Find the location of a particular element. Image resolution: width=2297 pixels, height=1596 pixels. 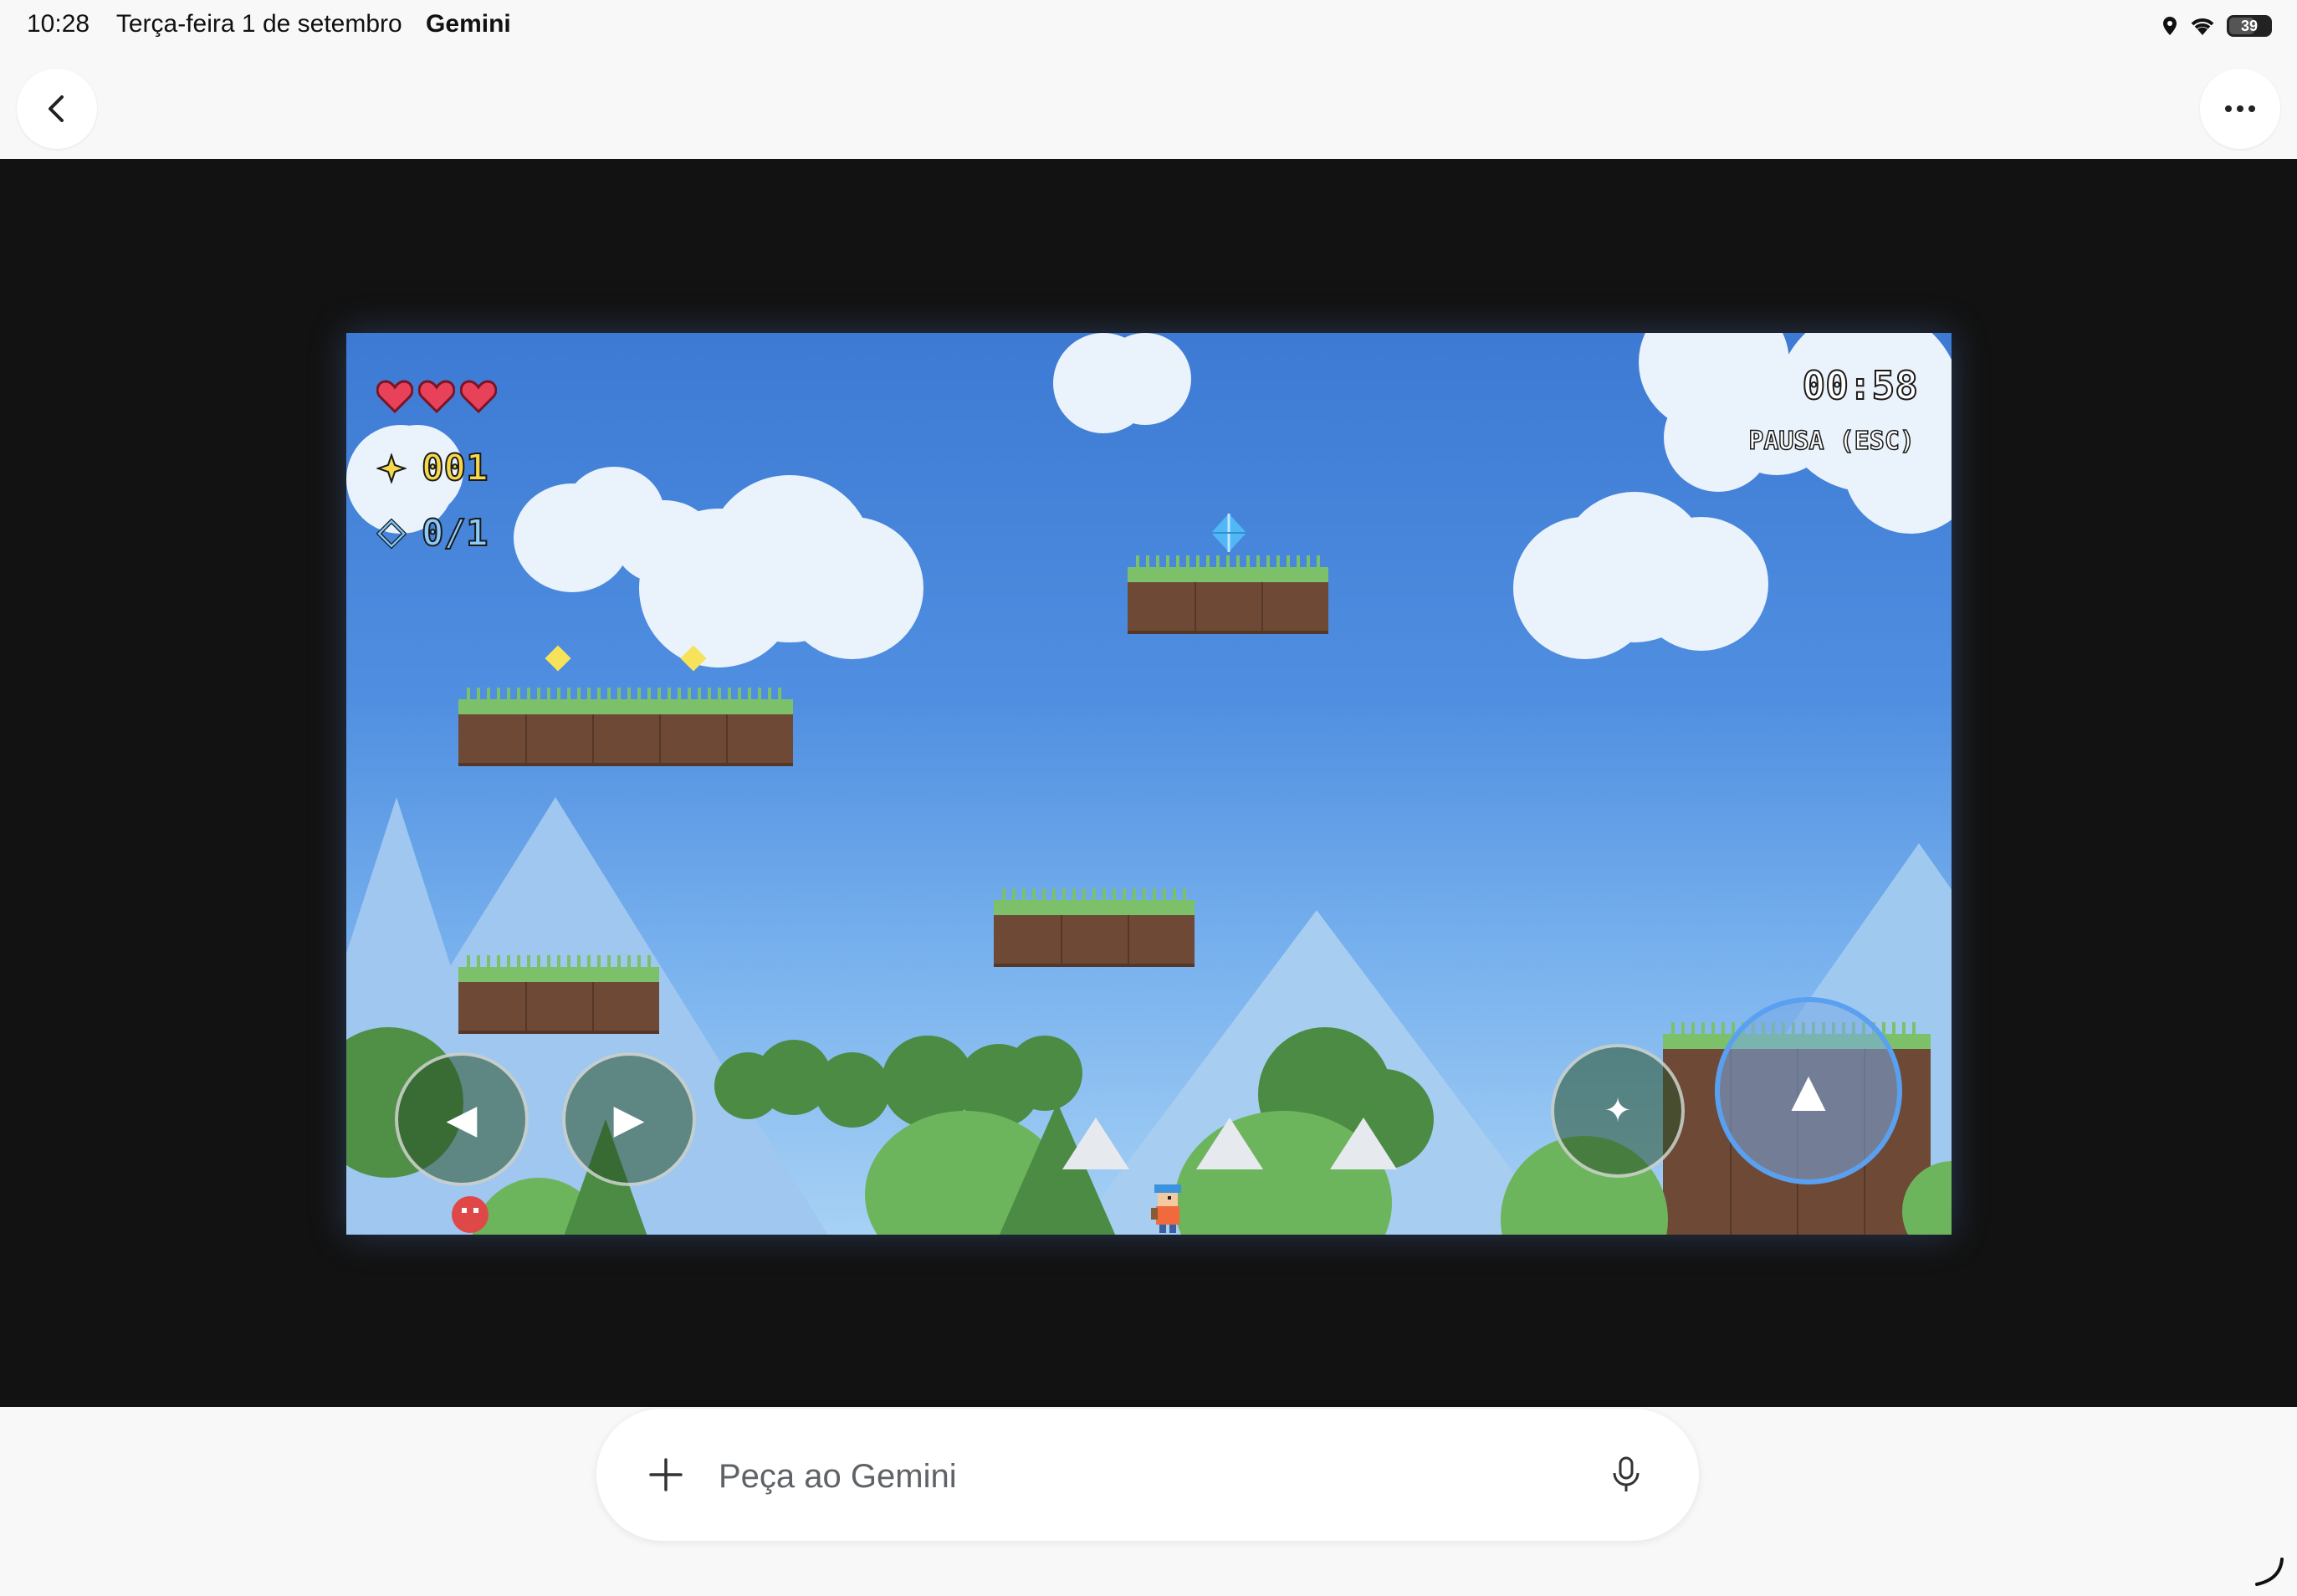

wifi-icon is located at coordinates (2202, 27).